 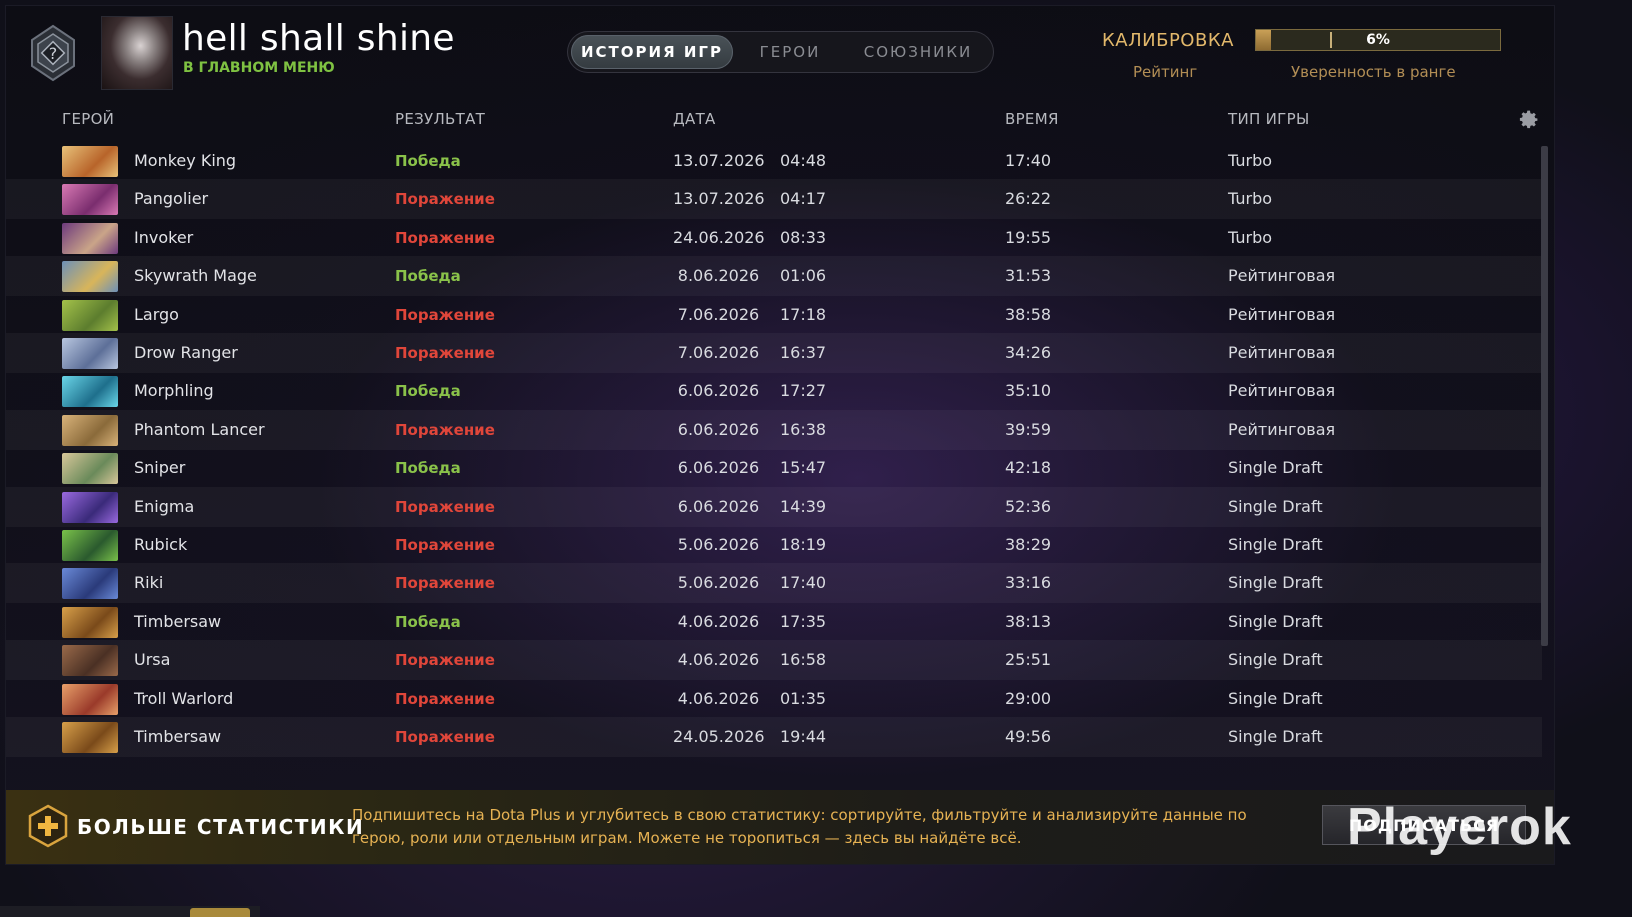 What do you see at coordinates (803, 698) in the screenshot?
I see `match-time: 01:35` at bounding box center [803, 698].